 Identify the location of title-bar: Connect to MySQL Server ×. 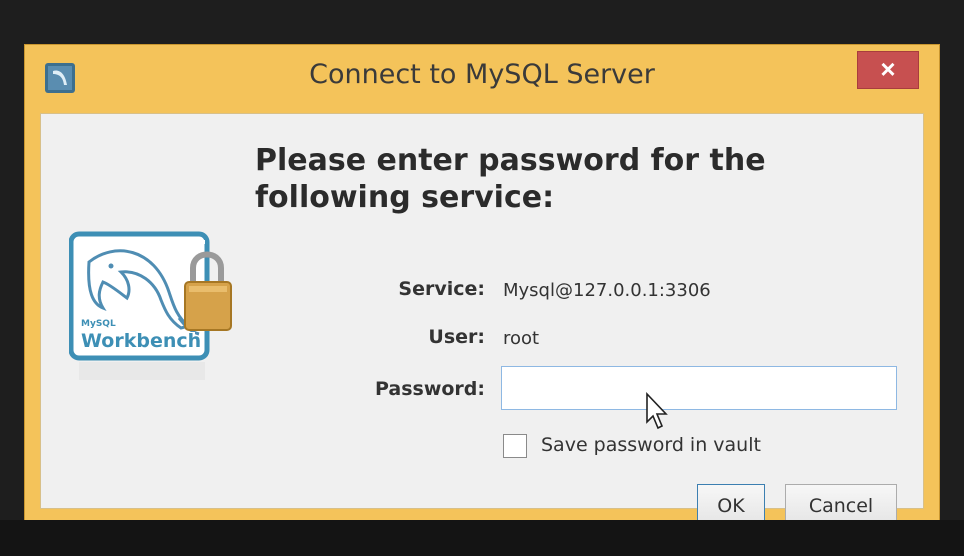
(482, 79).